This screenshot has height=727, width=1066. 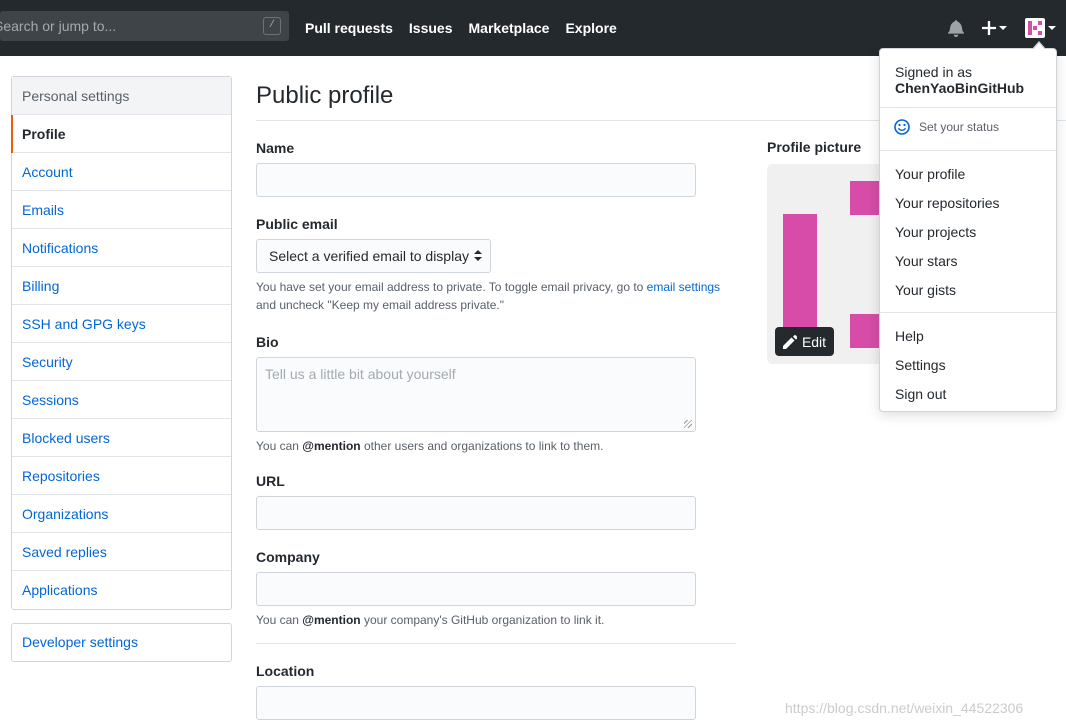 I want to click on public-email-label: Public email, so click(x=297, y=224).